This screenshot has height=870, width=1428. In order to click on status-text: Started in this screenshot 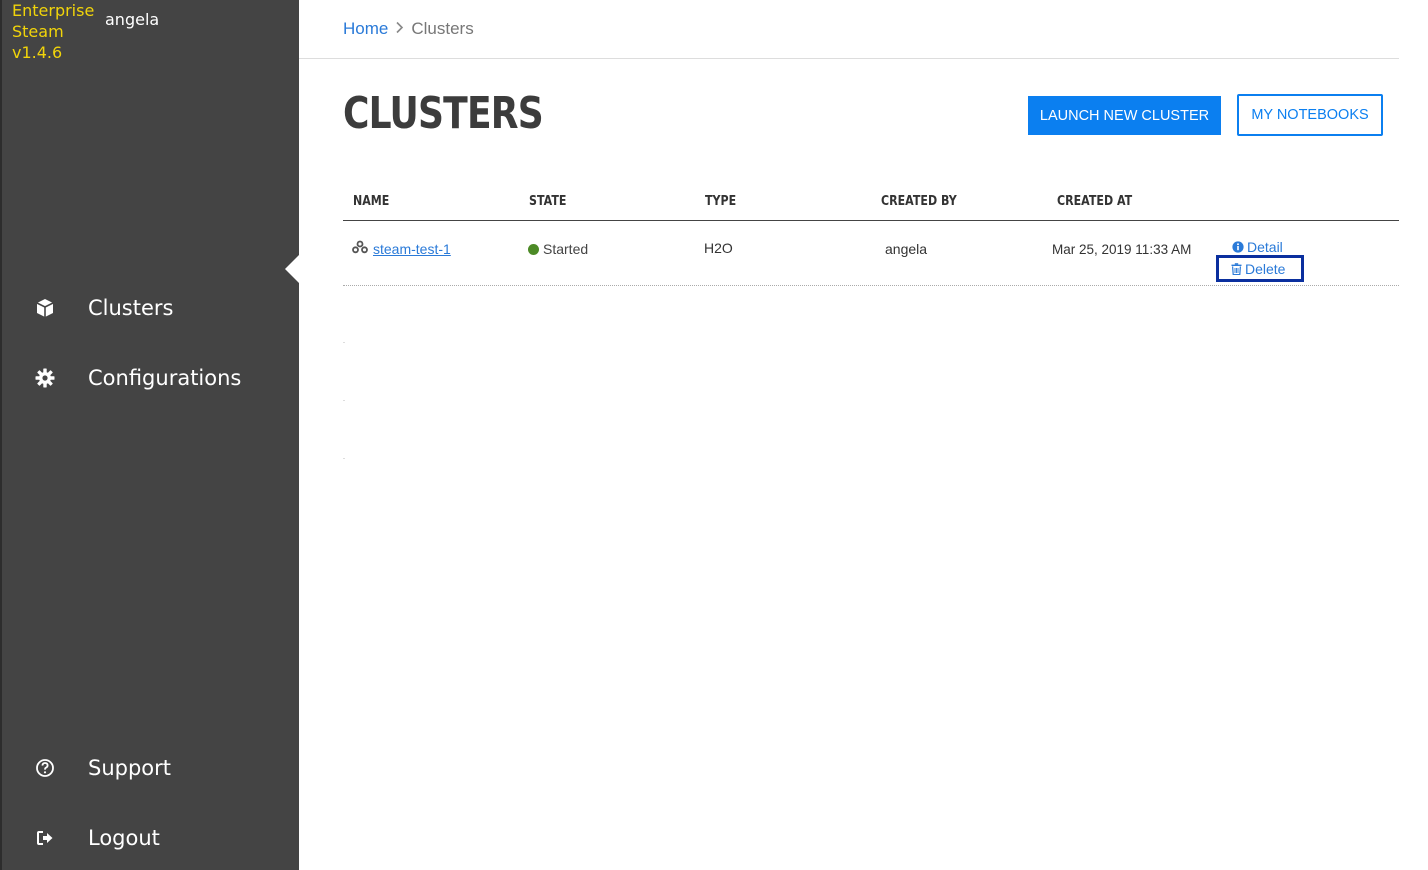, I will do `click(566, 249)`.